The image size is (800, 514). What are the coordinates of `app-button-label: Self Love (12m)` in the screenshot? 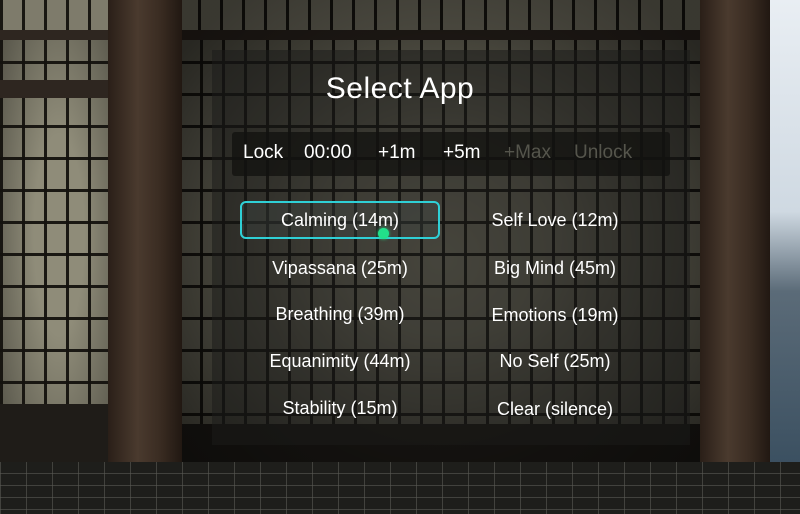 It's located at (555, 219).